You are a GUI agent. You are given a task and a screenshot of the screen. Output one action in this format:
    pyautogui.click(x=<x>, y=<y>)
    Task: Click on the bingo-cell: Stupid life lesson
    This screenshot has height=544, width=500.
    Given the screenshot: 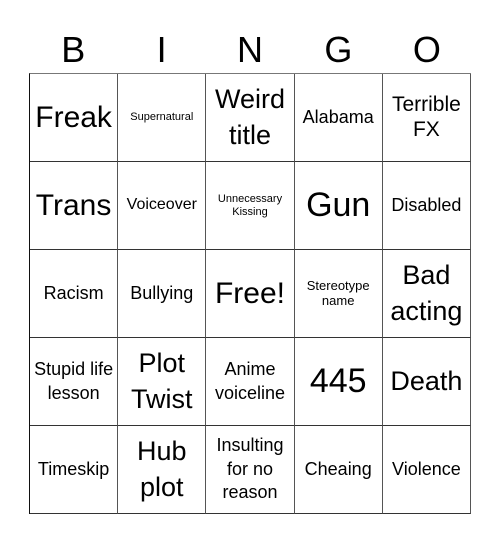 What is the action you would take?
    pyautogui.click(x=74, y=382)
    